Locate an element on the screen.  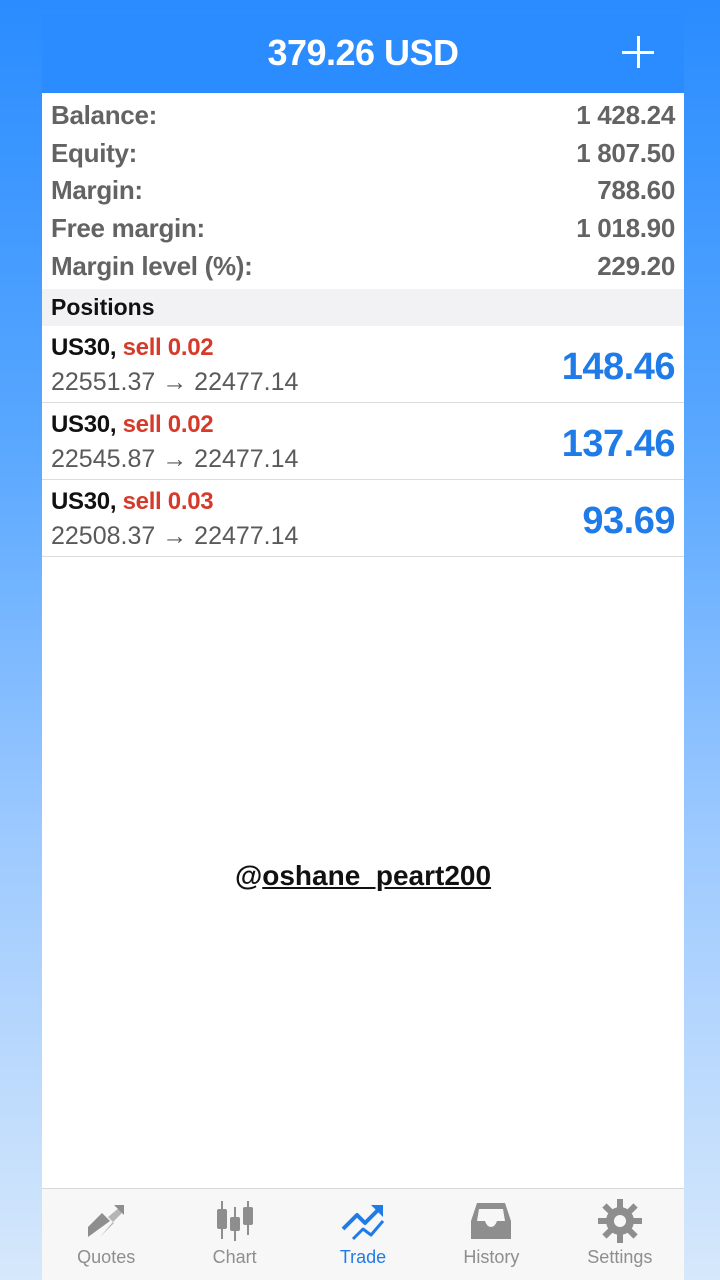
quotes-icon is located at coordinates (106, 1221).